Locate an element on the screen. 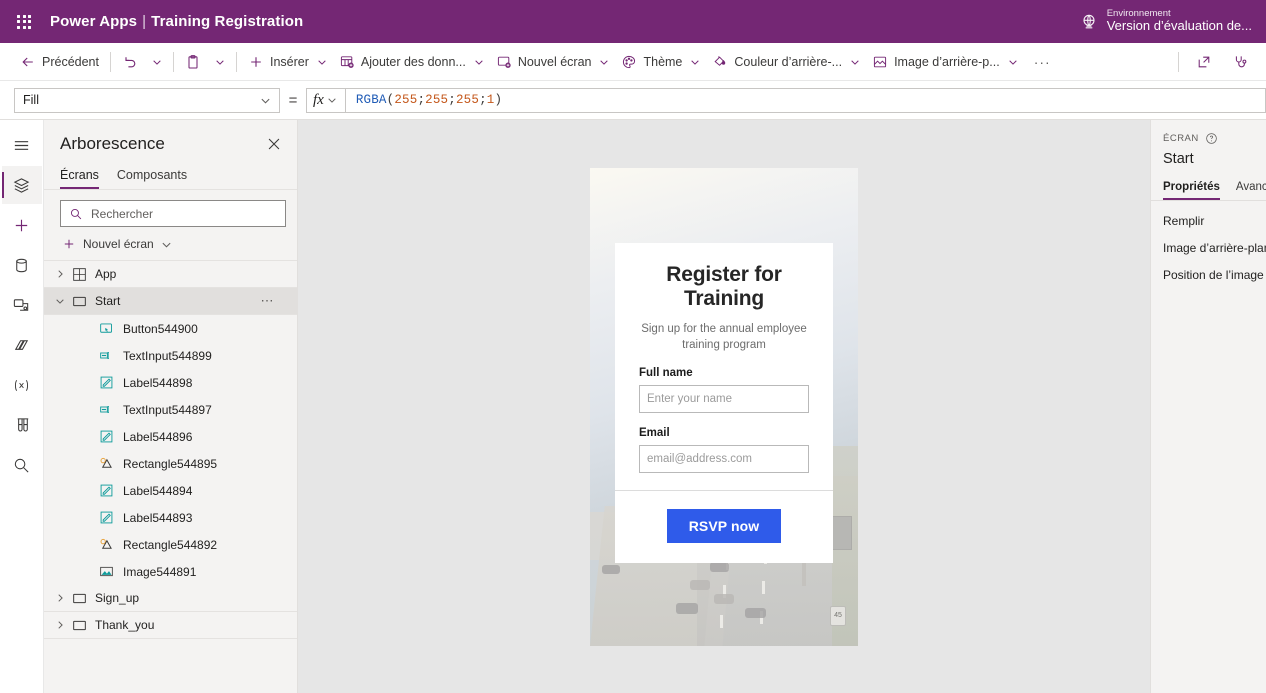 The width and height of the screenshot is (1266, 693). add-data-table-icon is located at coordinates (347, 61).